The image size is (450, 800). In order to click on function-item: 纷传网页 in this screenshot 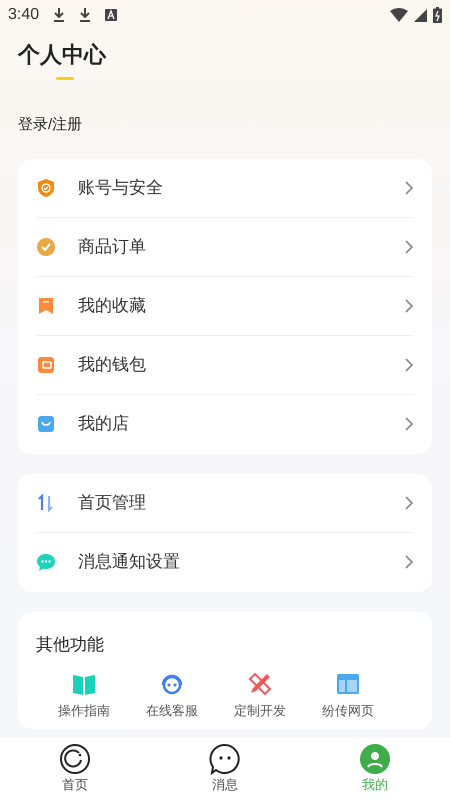, I will do `click(348, 695)`.